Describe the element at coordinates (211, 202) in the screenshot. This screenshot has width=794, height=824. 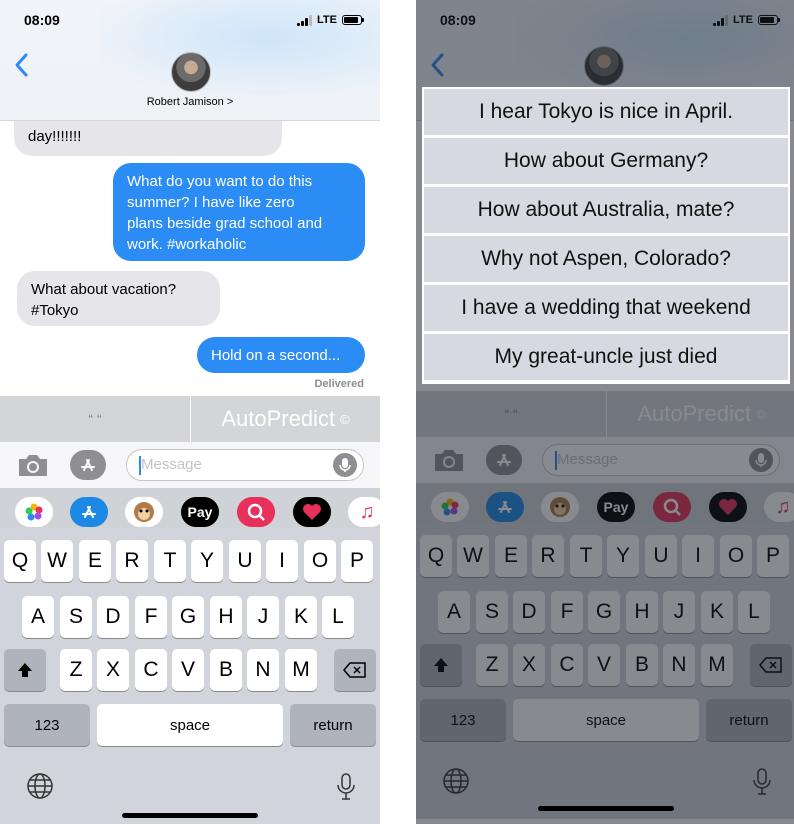
I see `message-line: summer? I have like zero` at that location.